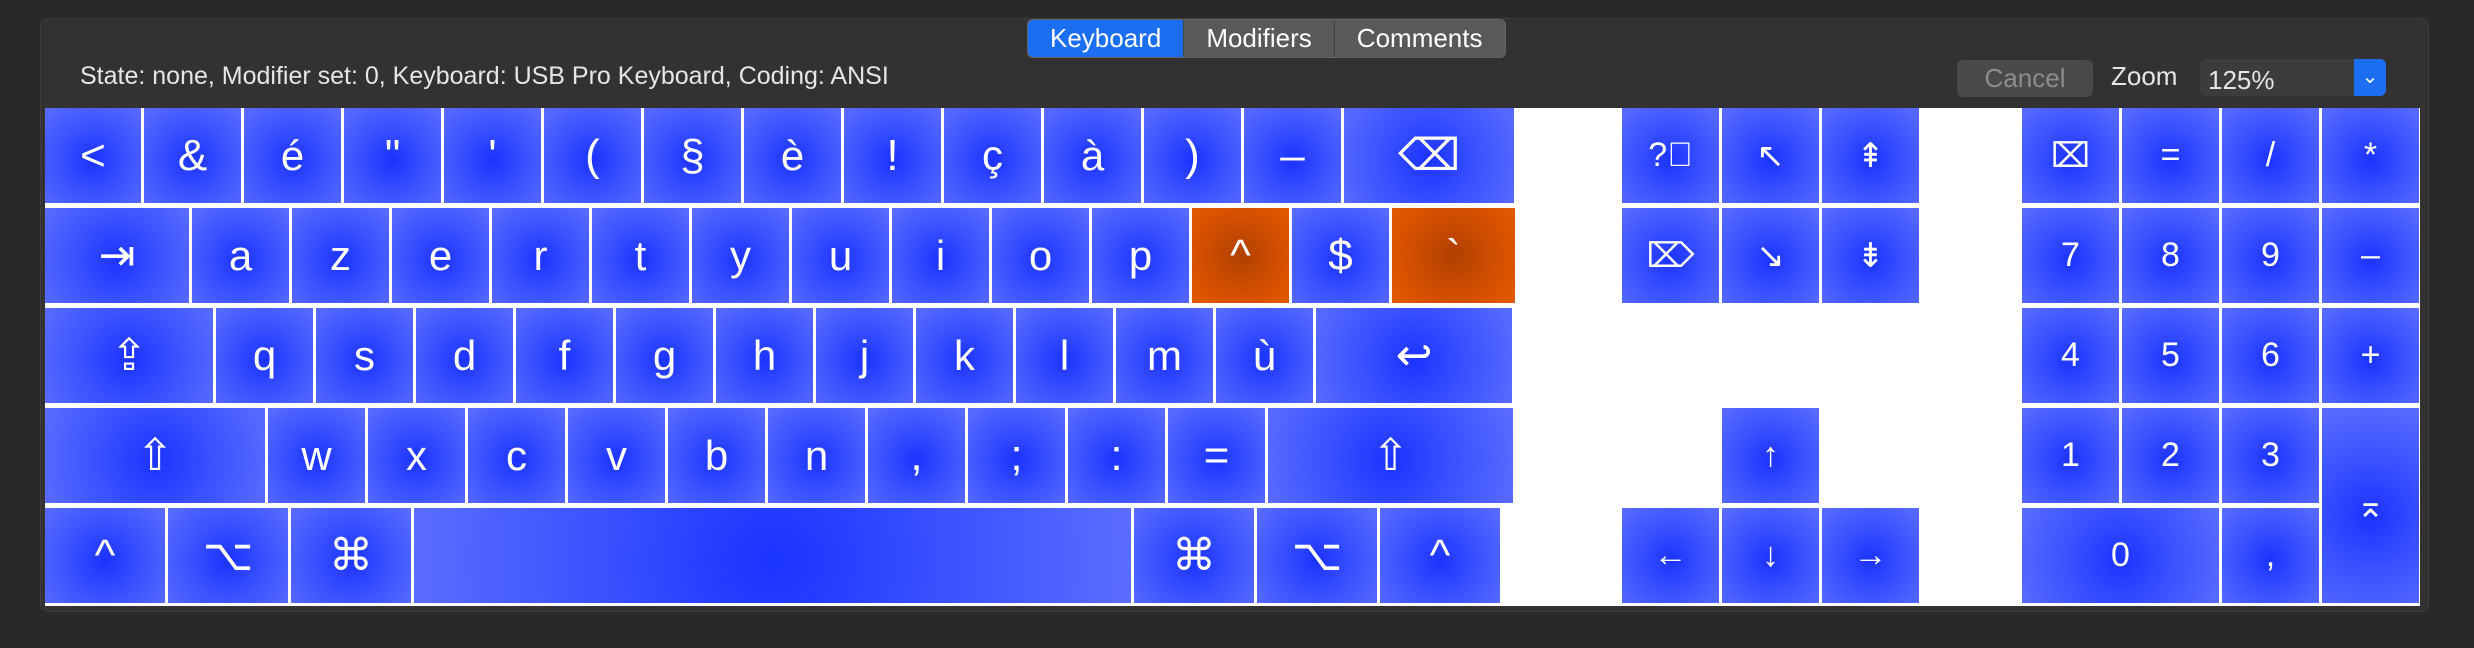 This screenshot has height=648, width=2474. I want to click on nav-key-left: ←, so click(1670, 555).